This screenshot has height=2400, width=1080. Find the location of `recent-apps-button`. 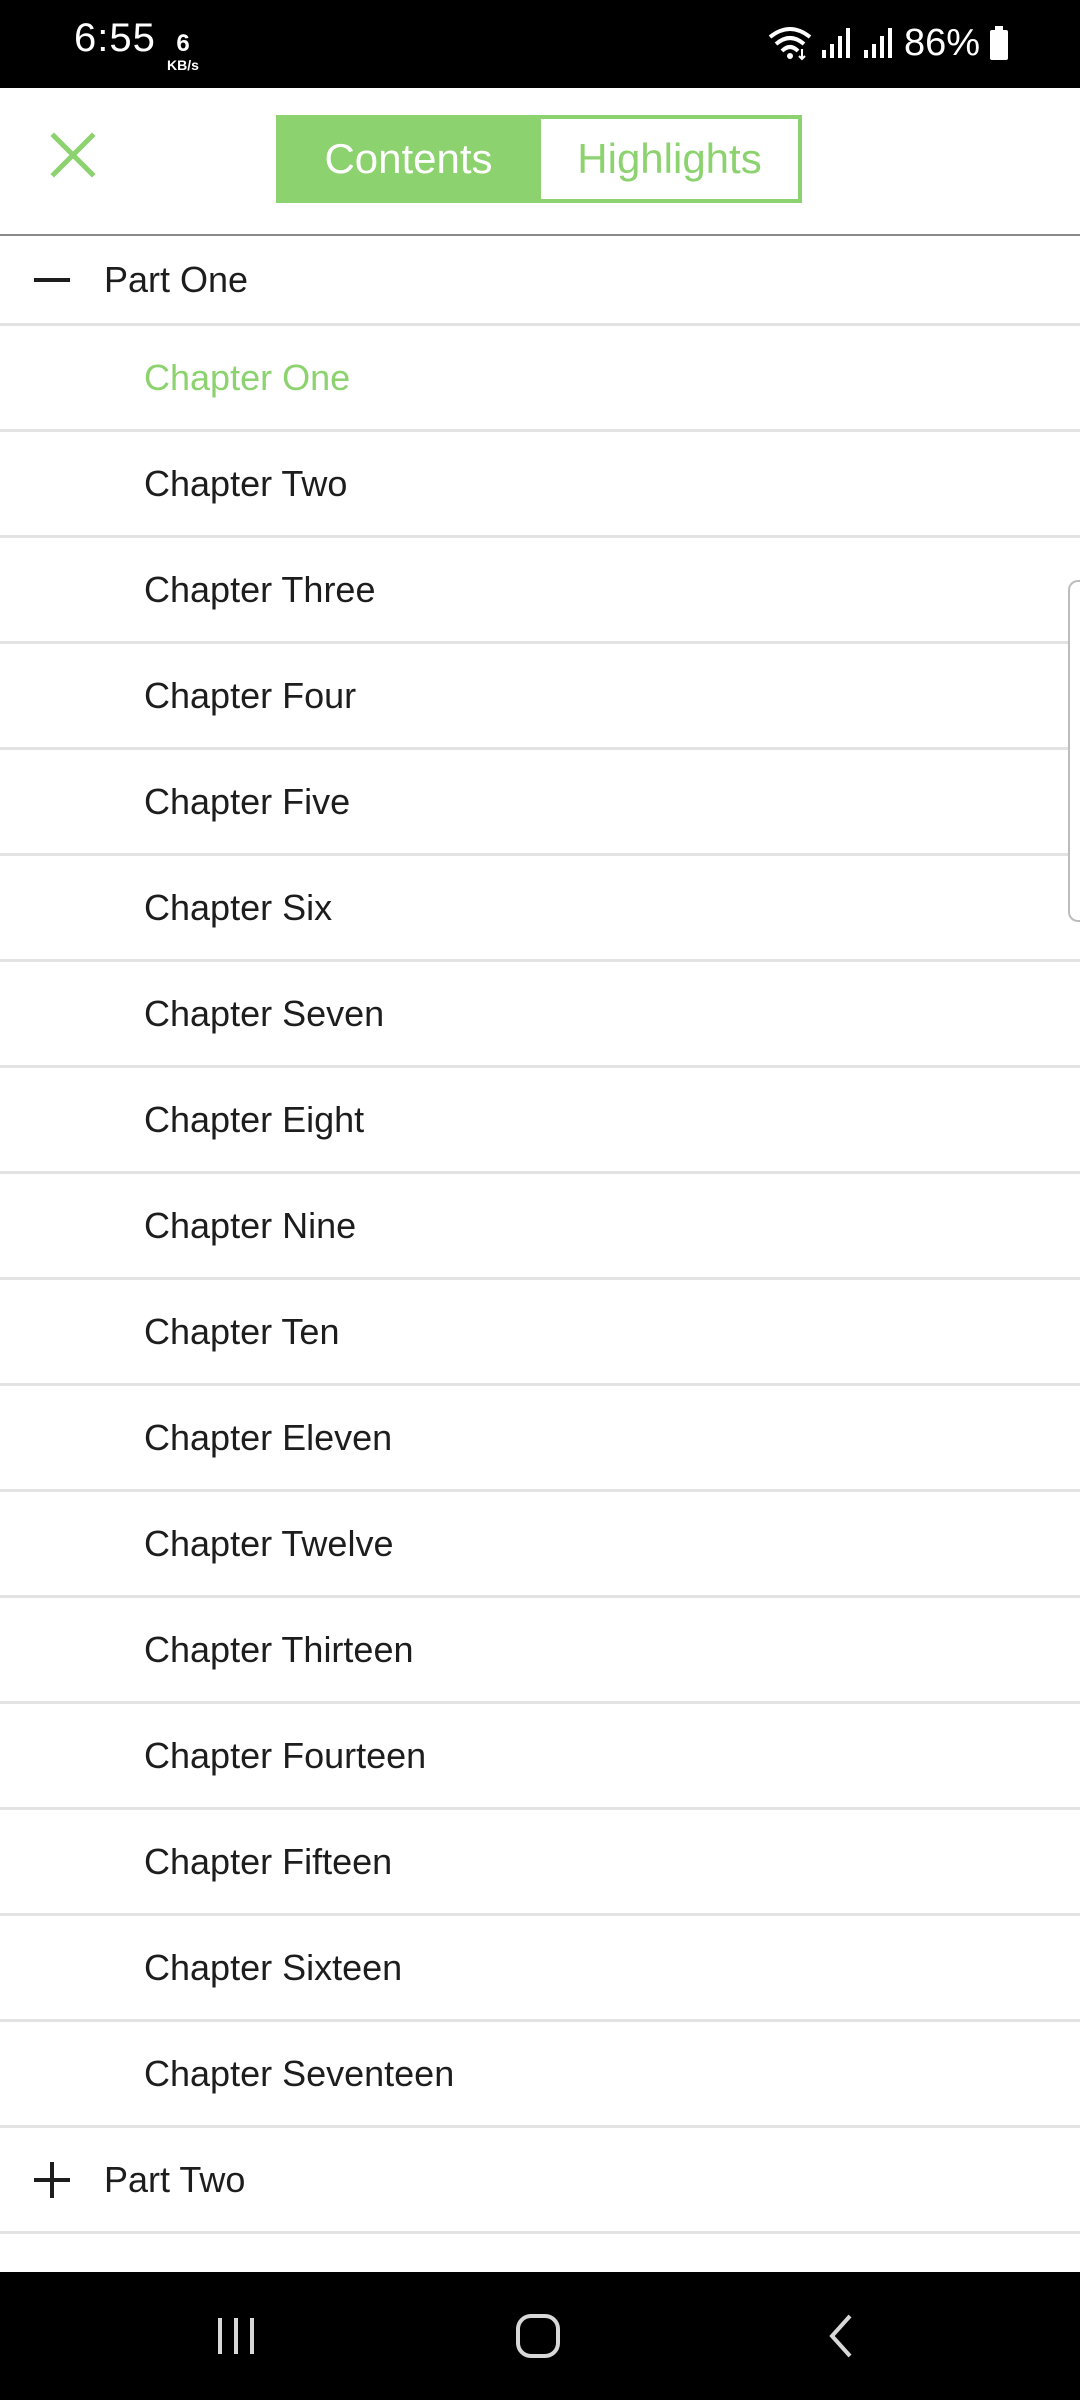

recent-apps-button is located at coordinates (236, 2336).